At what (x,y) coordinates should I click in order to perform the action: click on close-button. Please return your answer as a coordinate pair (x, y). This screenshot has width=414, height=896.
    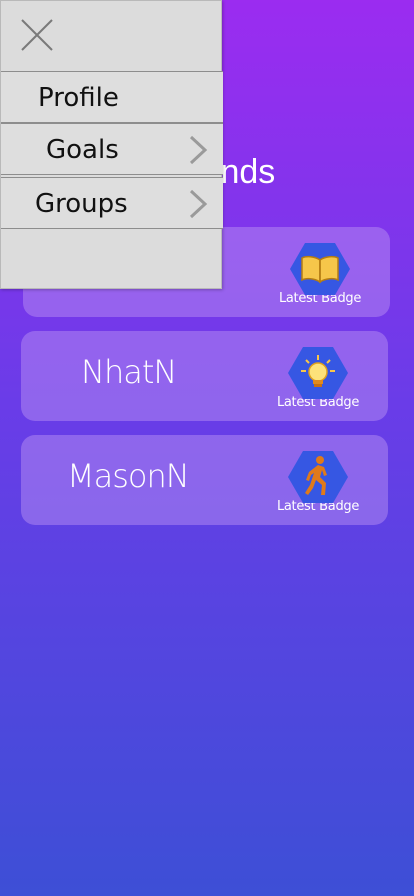
    Looking at the image, I should click on (37, 35).